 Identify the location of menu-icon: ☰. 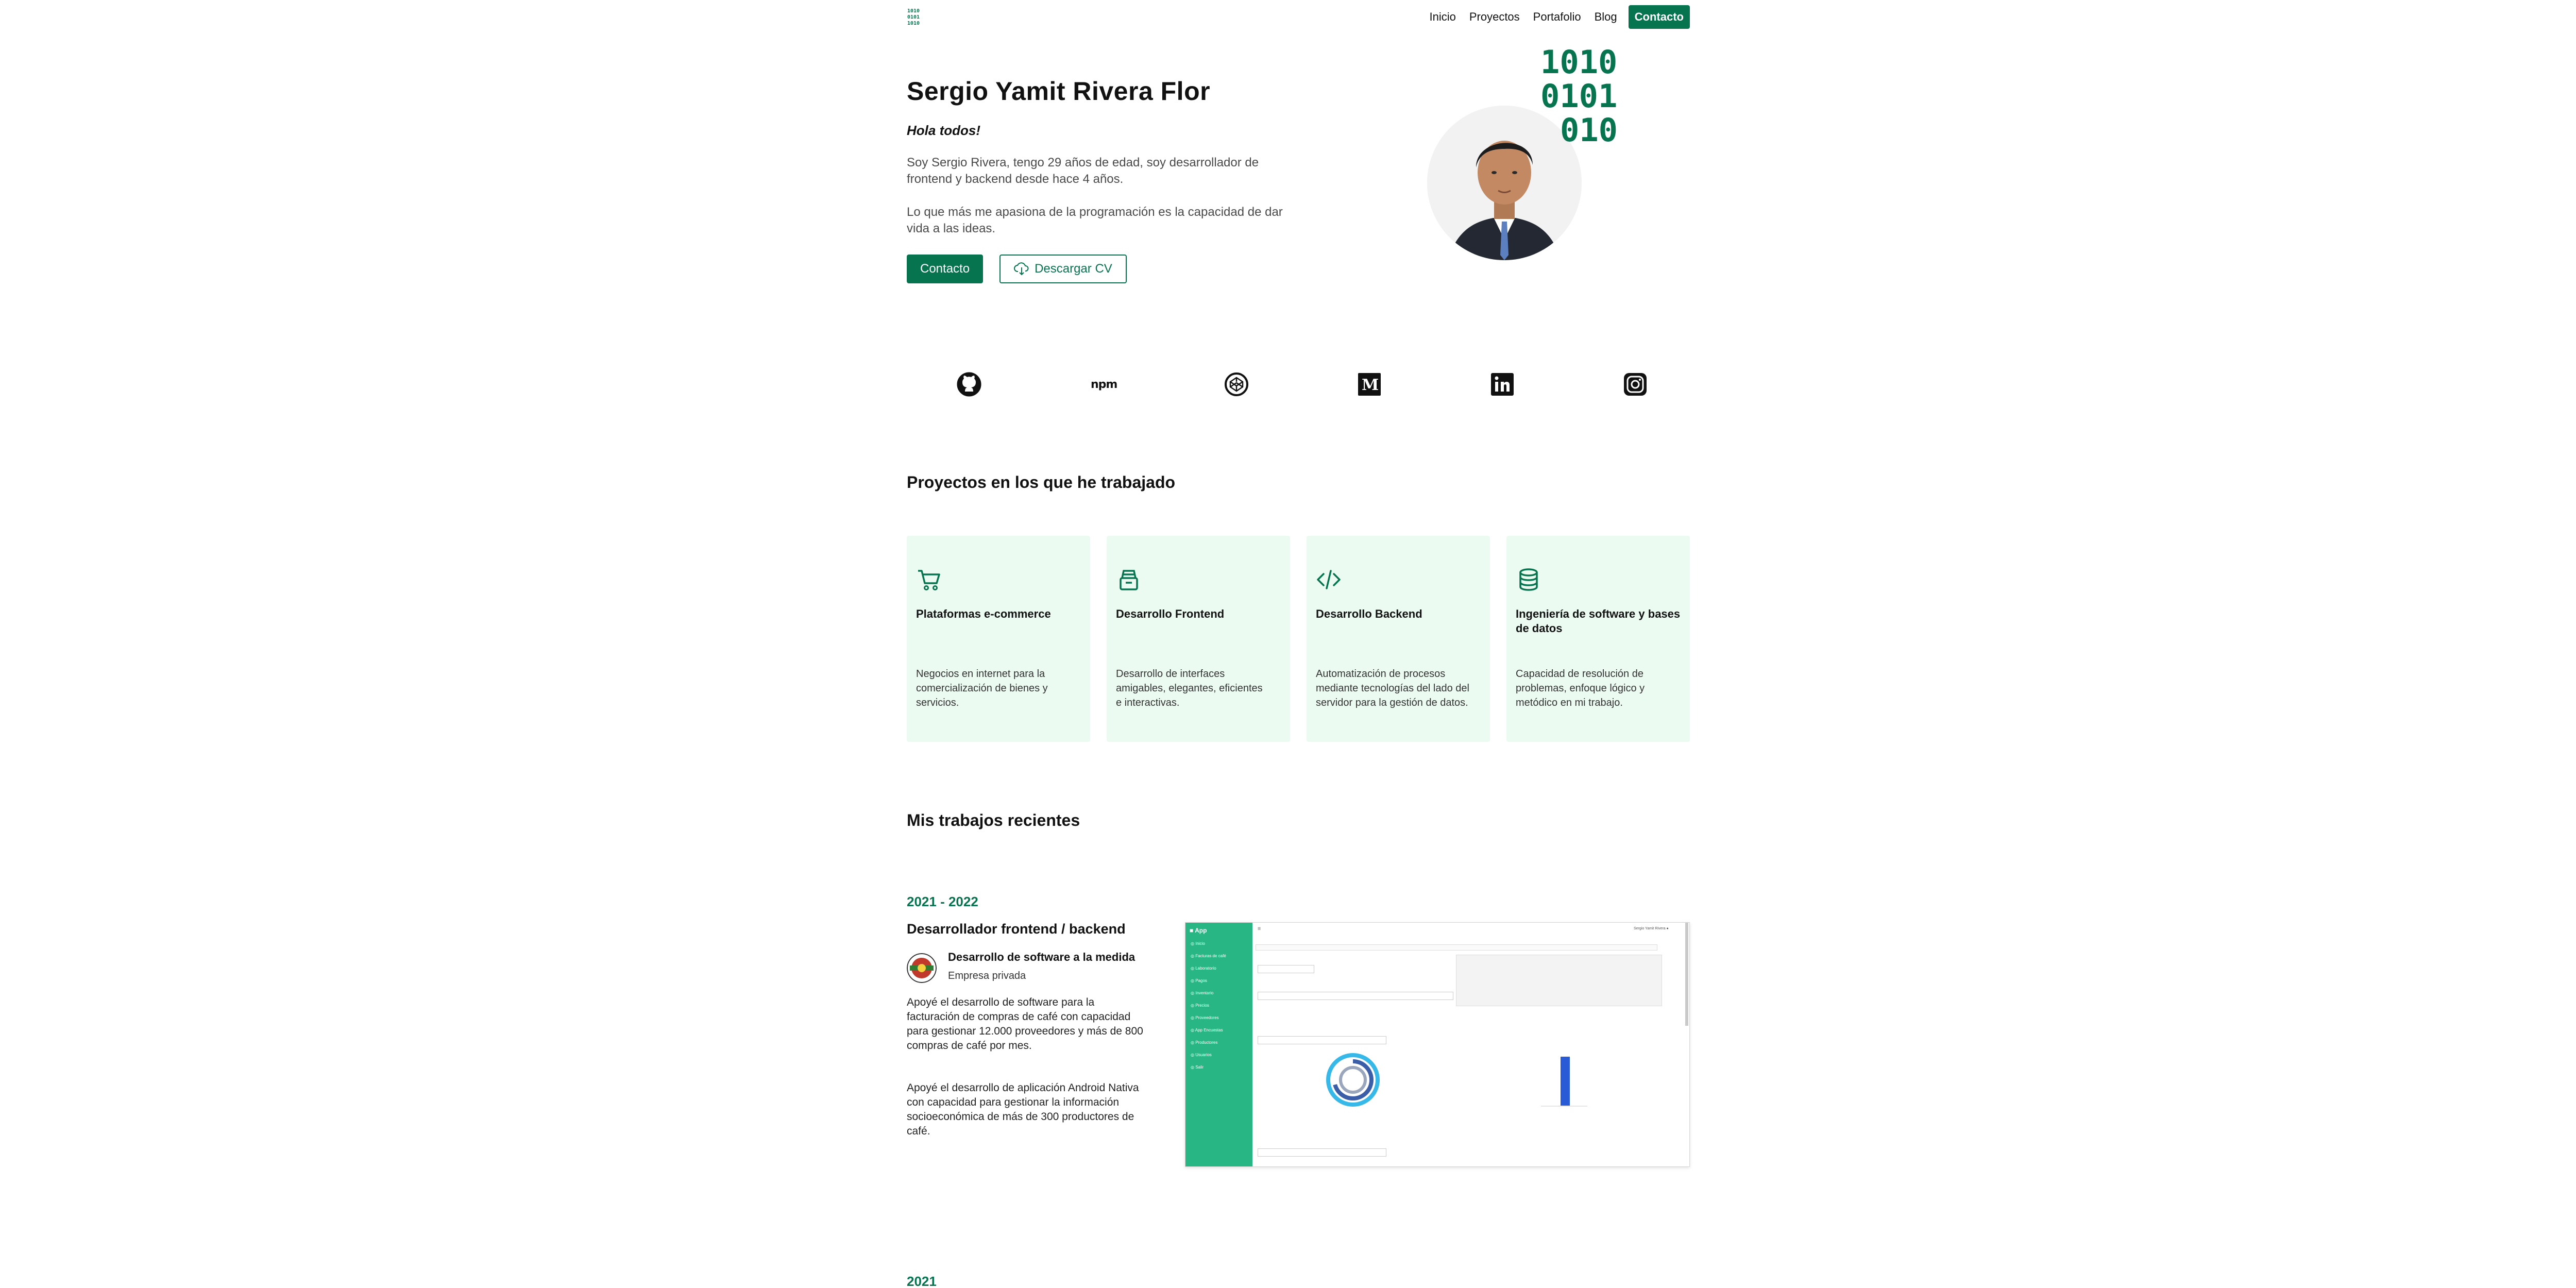
(1259, 929).